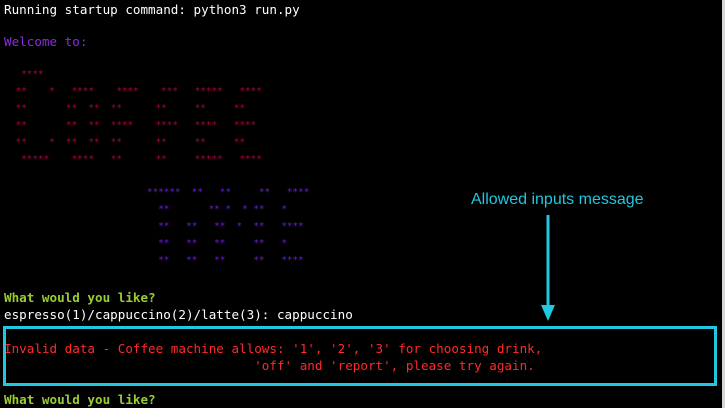 This screenshot has height=408, width=725. What do you see at coordinates (360, 356) in the screenshot?
I see `error-highlight-box` at bounding box center [360, 356].